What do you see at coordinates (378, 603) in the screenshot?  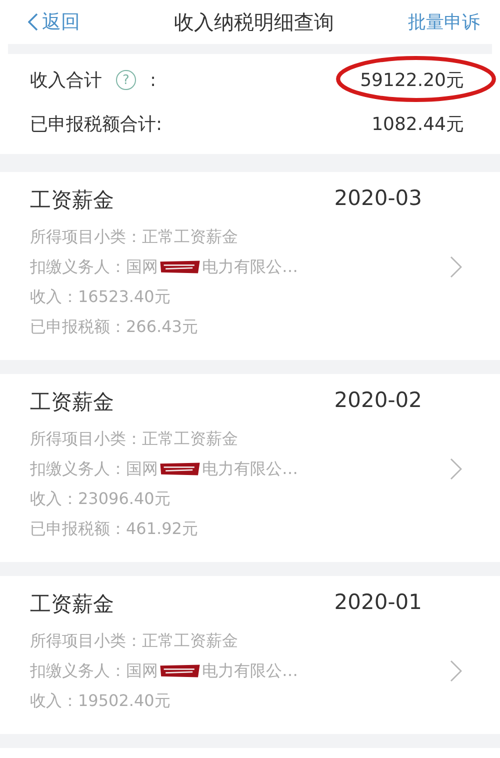 I see `record-period: 2020-01` at bounding box center [378, 603].